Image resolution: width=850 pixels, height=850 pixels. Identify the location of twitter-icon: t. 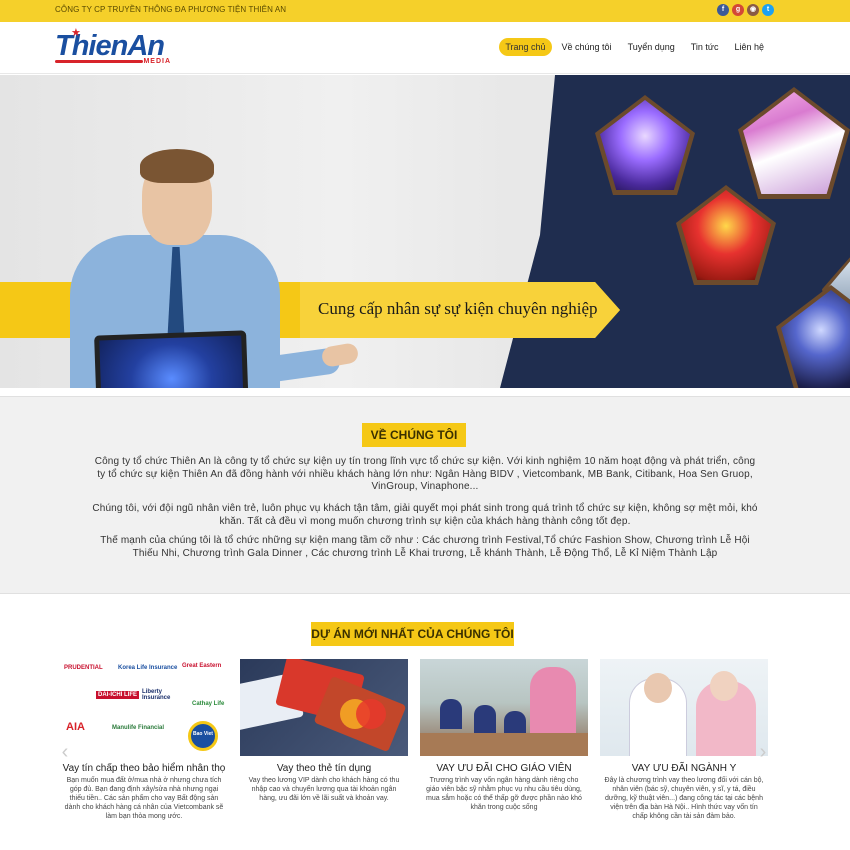
(768, 10).